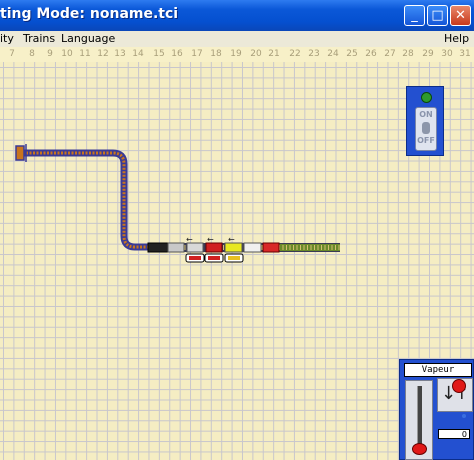 The width and height of the screenshot is (474, 460). I want to click on direction-knob, so click(459, 386).